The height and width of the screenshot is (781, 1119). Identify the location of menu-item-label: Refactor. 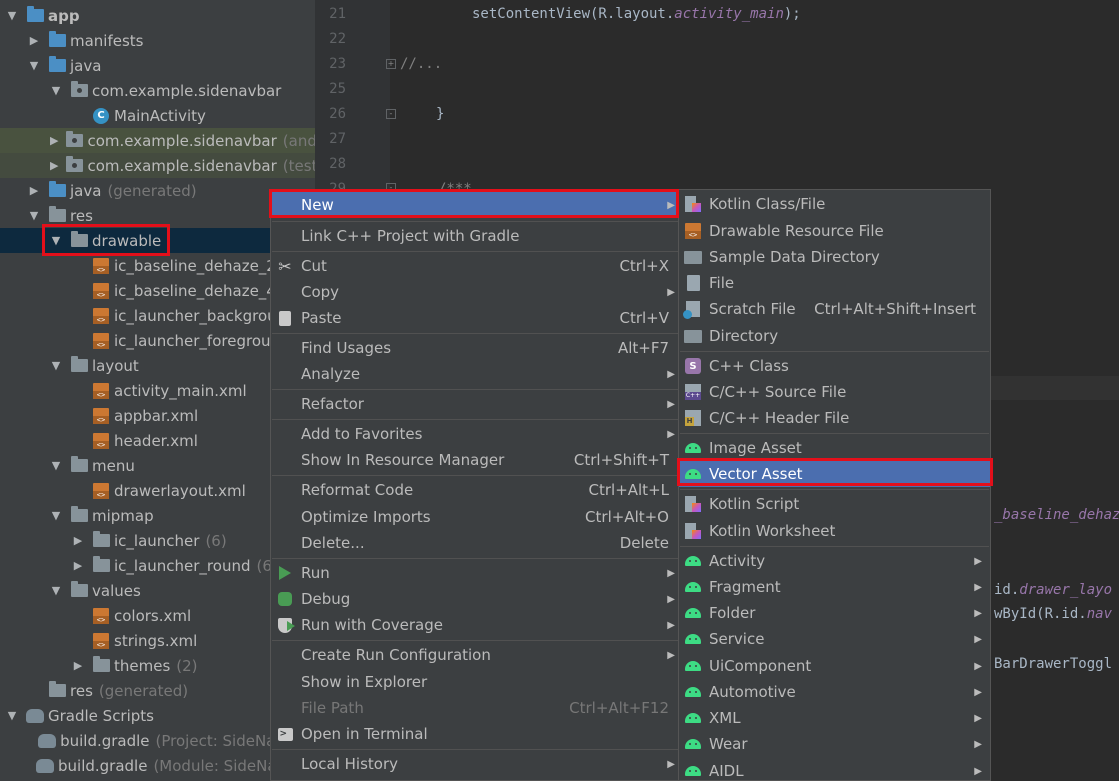
(332, 404).